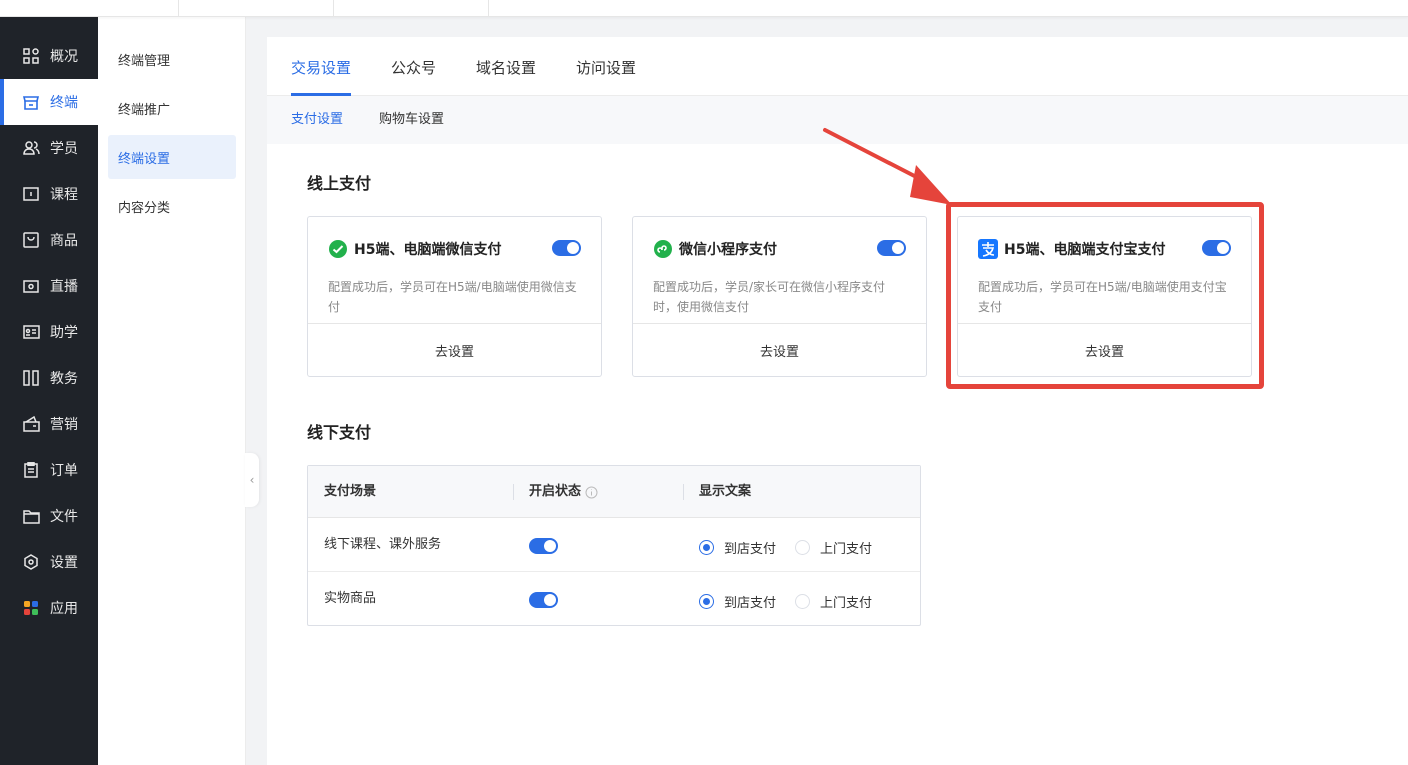 This screenshot has height=765, width=1408. What do you see at coordinates (428, 250) in the screenshot?
I see `card-title: H5端、电脑端微信支付` at bounding box center [428, 250].